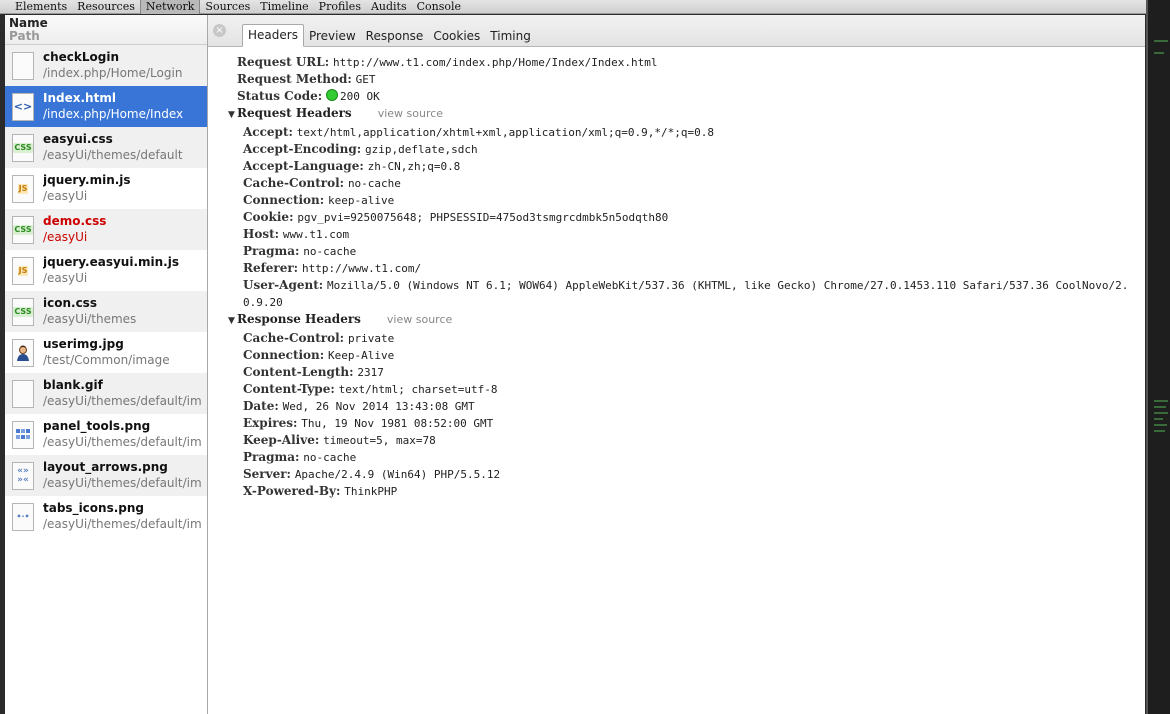 The width and height of the screenshot is (1170, 714). What do you see at coordinates (365, 79) in the screenshot?
I see `header-value: GET` at bounding box center [365, 79].